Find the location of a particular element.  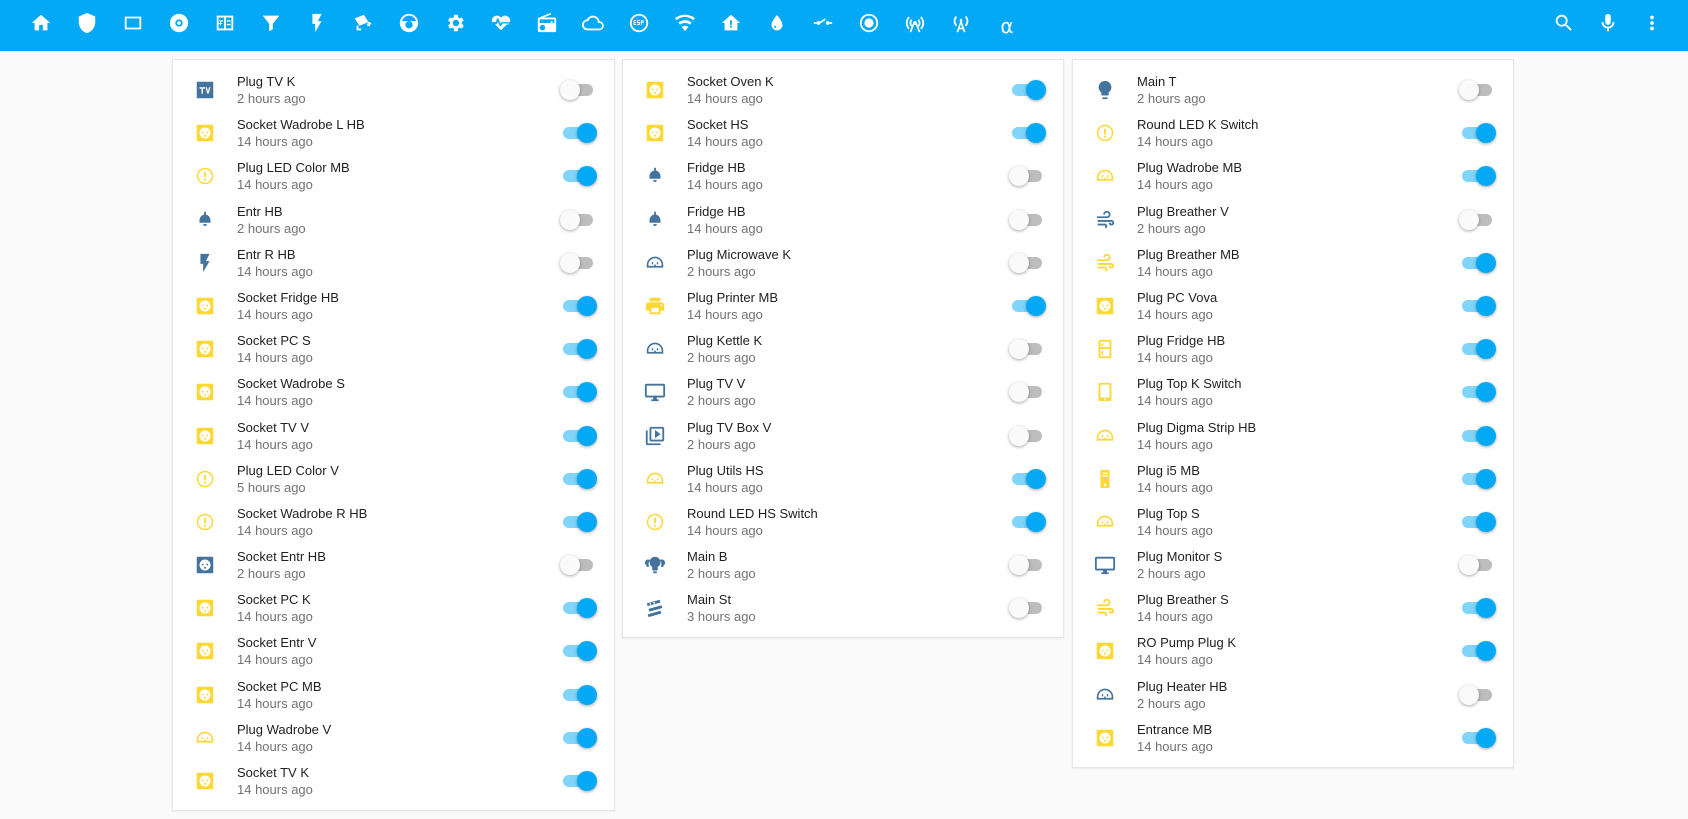

ceiling-light-icon is located at coordinates (655, 176).